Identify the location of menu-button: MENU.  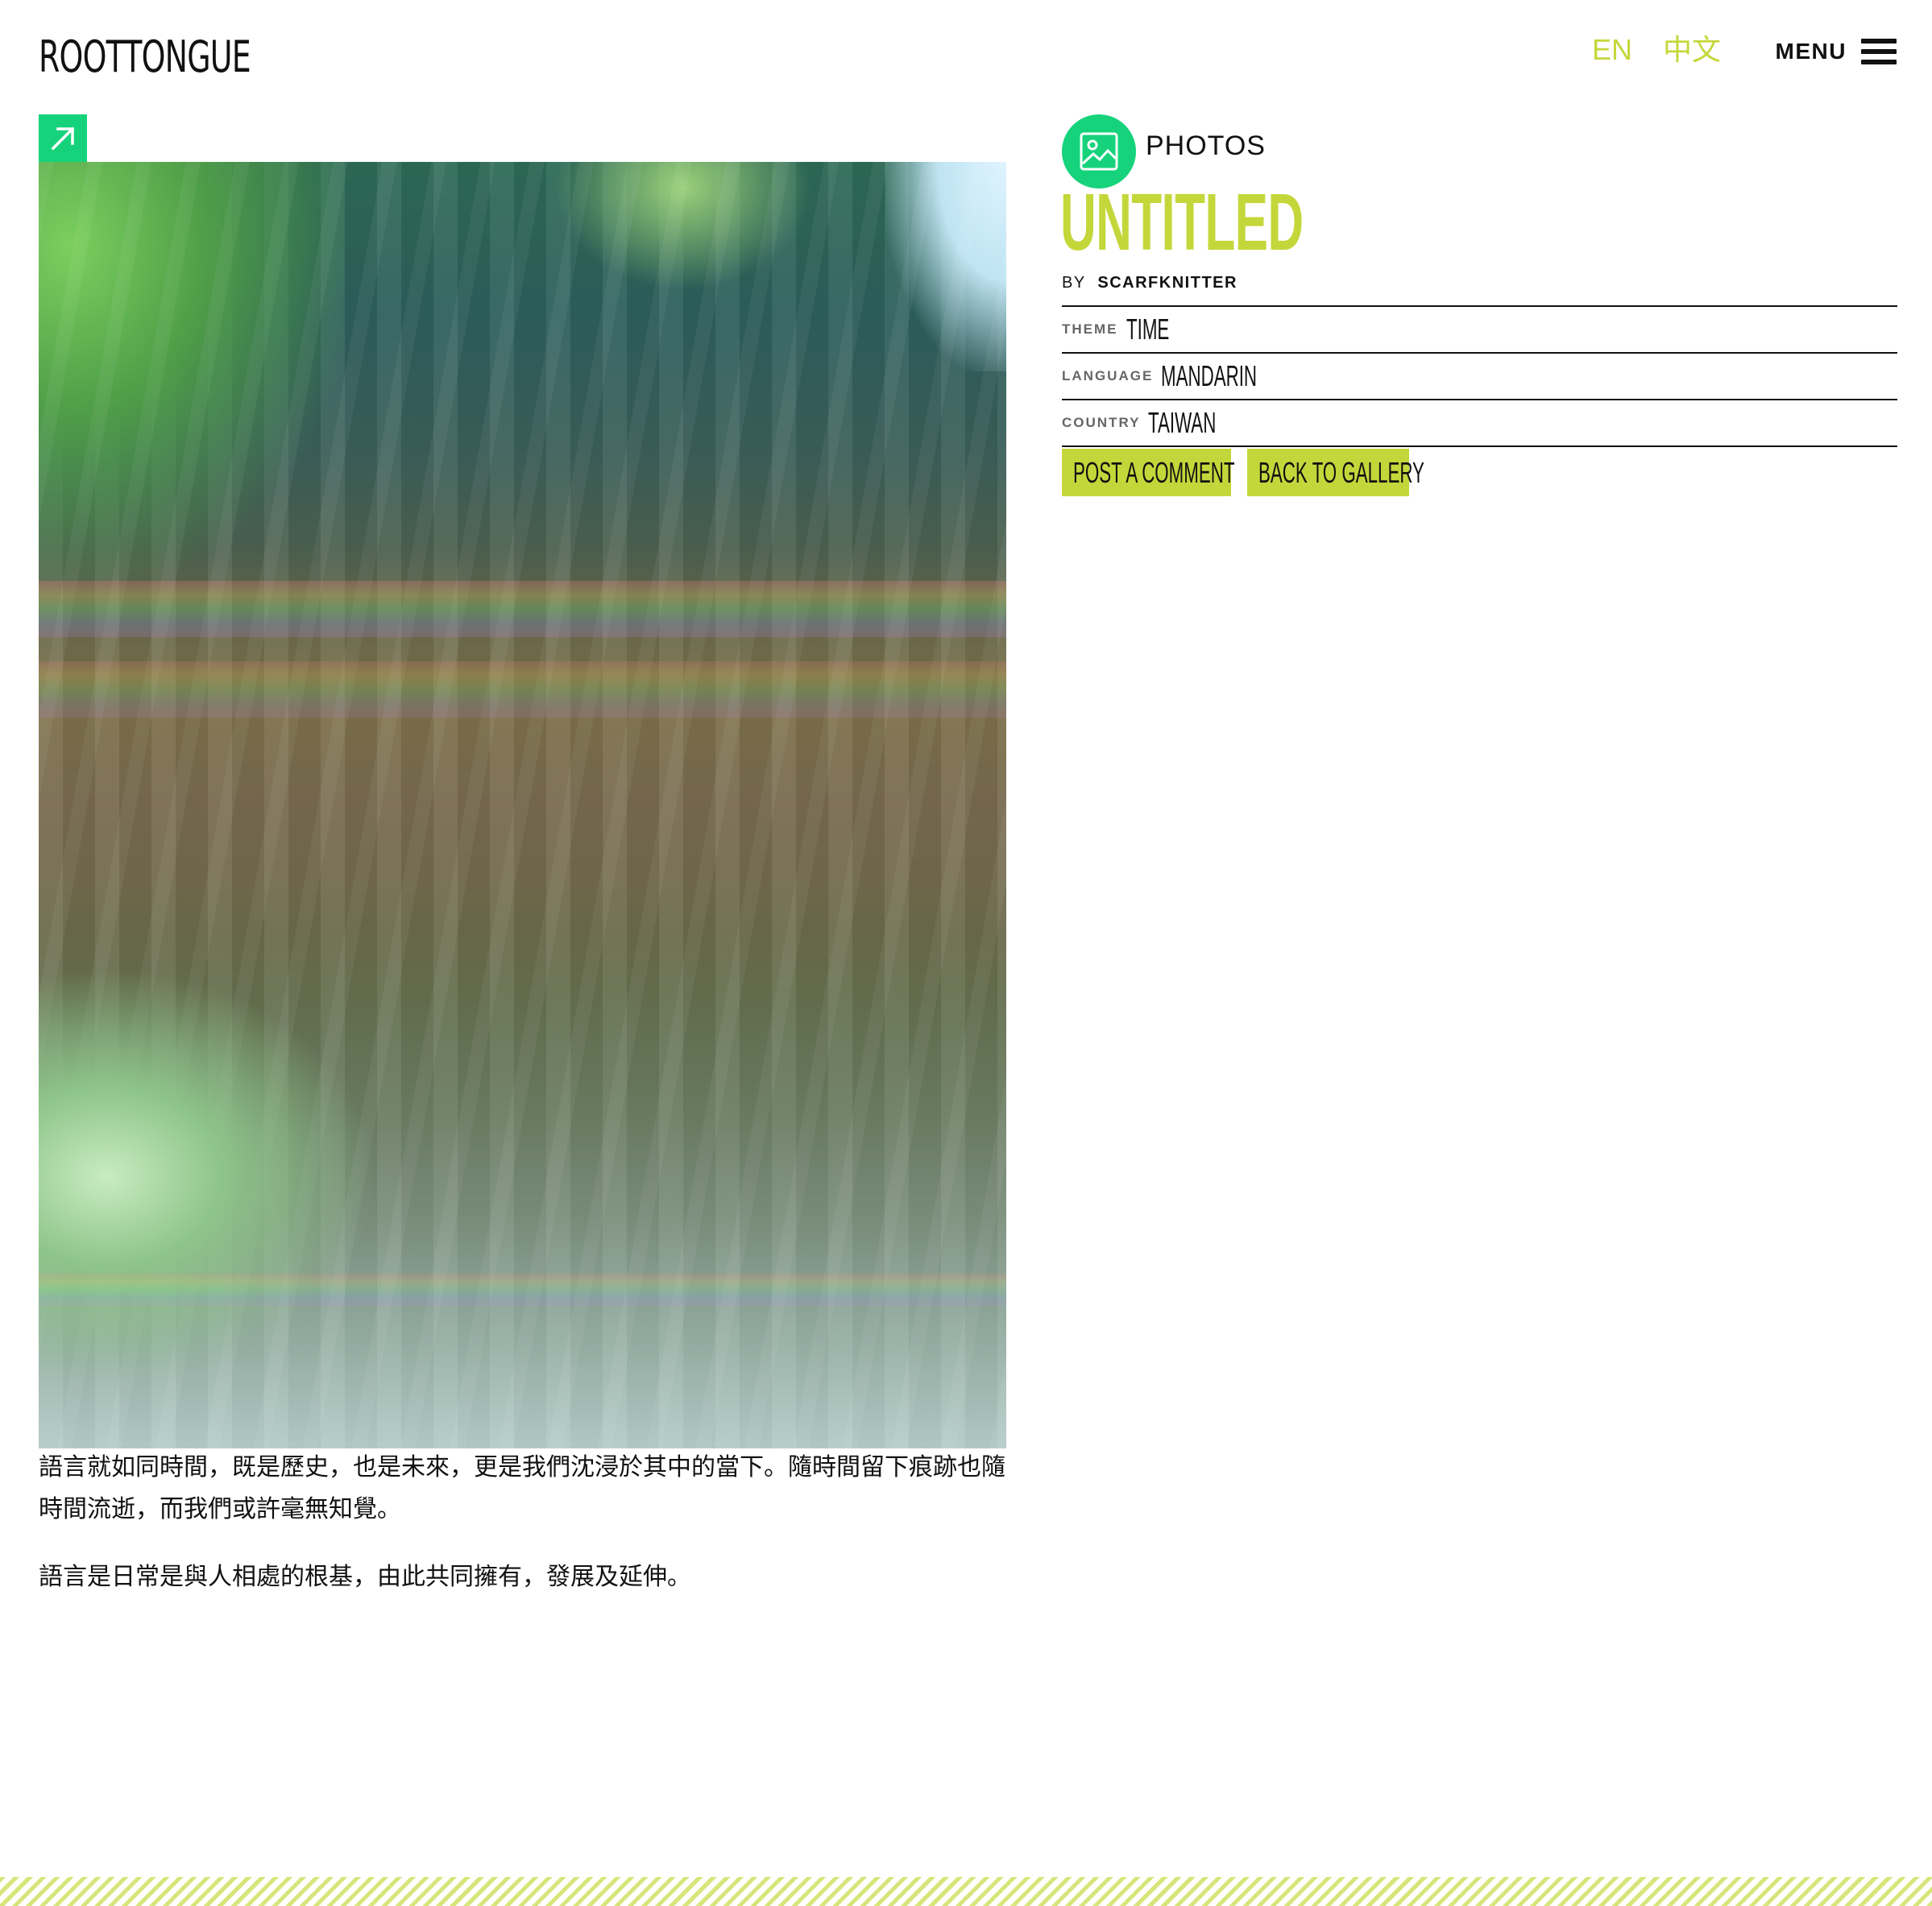
(1836, 51).